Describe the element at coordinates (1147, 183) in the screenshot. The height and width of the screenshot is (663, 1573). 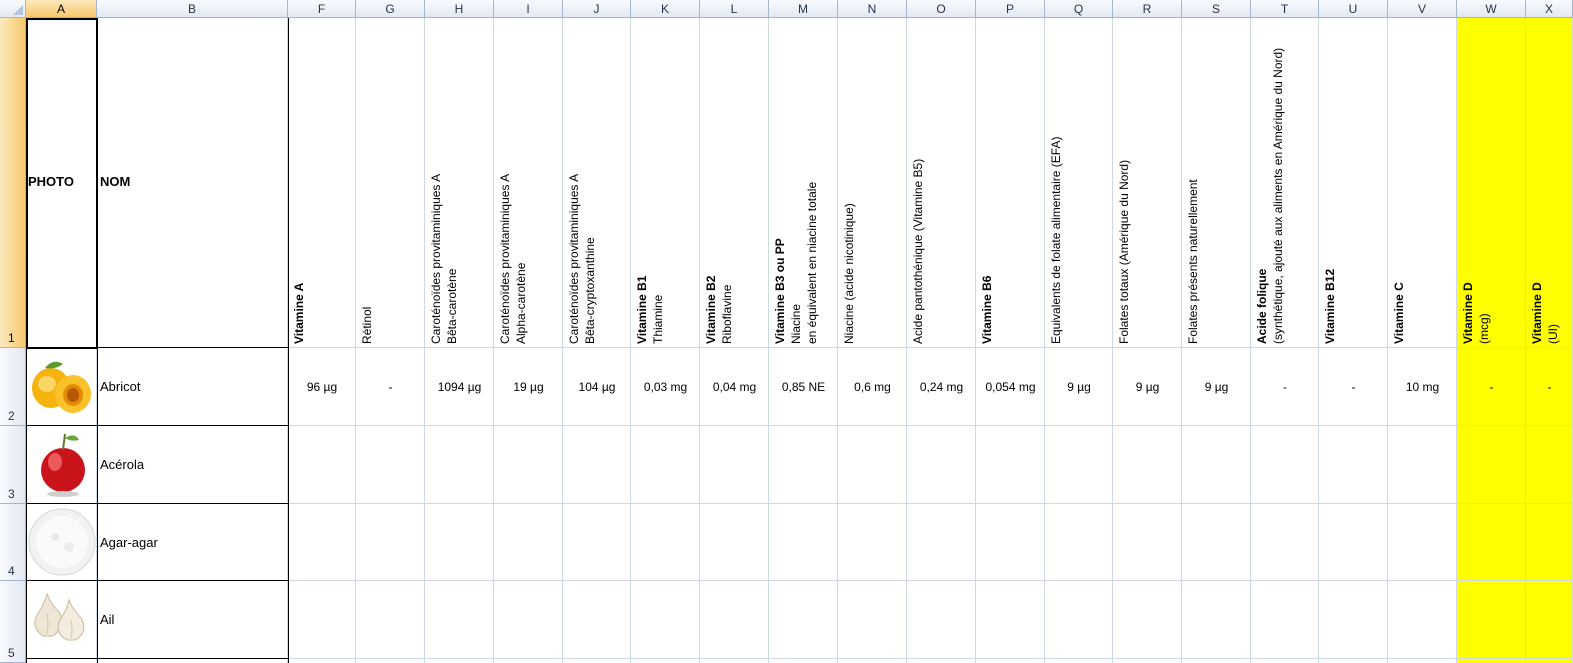
I see `header-cell-r: Folates totaux (Amérique du Nord)` at that location.